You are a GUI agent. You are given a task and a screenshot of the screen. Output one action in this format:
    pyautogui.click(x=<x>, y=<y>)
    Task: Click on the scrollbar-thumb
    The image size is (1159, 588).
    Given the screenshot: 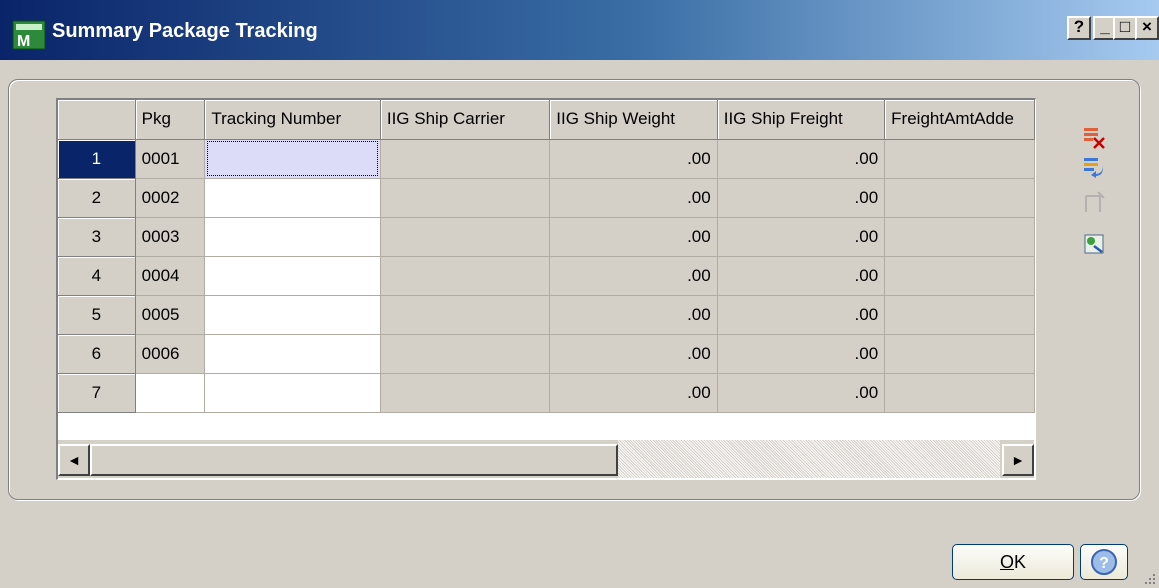 What is the action you would take?
    pyautogui.click(x=354, y=460)
    